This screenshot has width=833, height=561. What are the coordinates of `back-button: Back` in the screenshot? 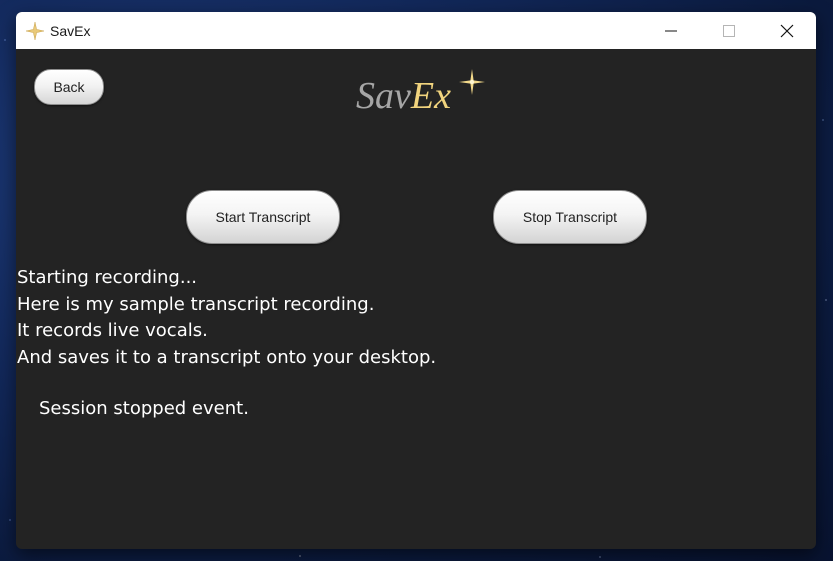 It's located at (69, 87).